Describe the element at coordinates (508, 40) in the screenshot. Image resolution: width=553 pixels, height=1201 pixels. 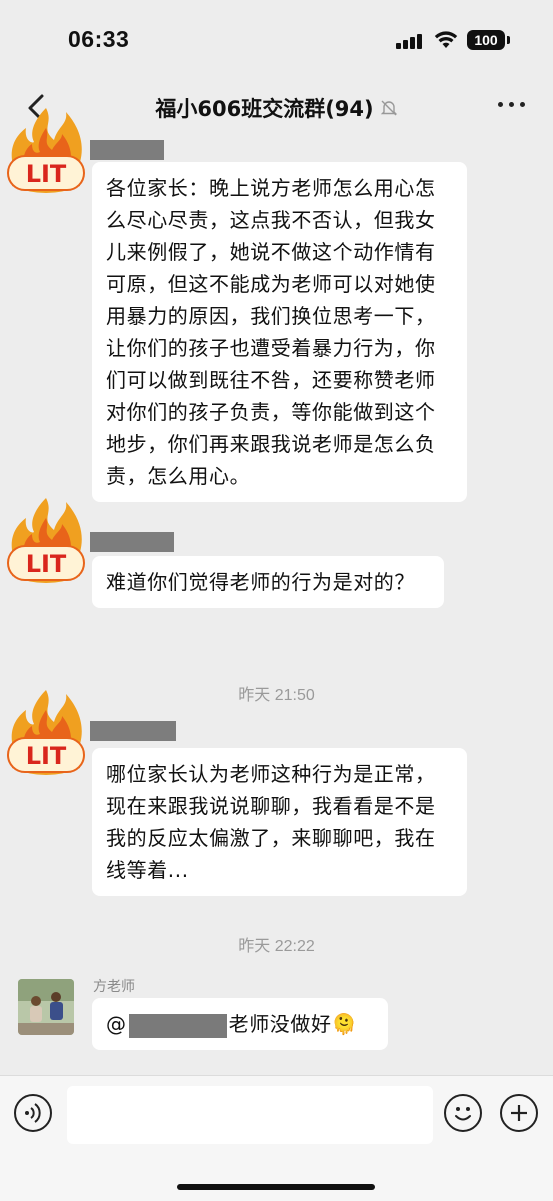
I see `battery-tip` at that location.